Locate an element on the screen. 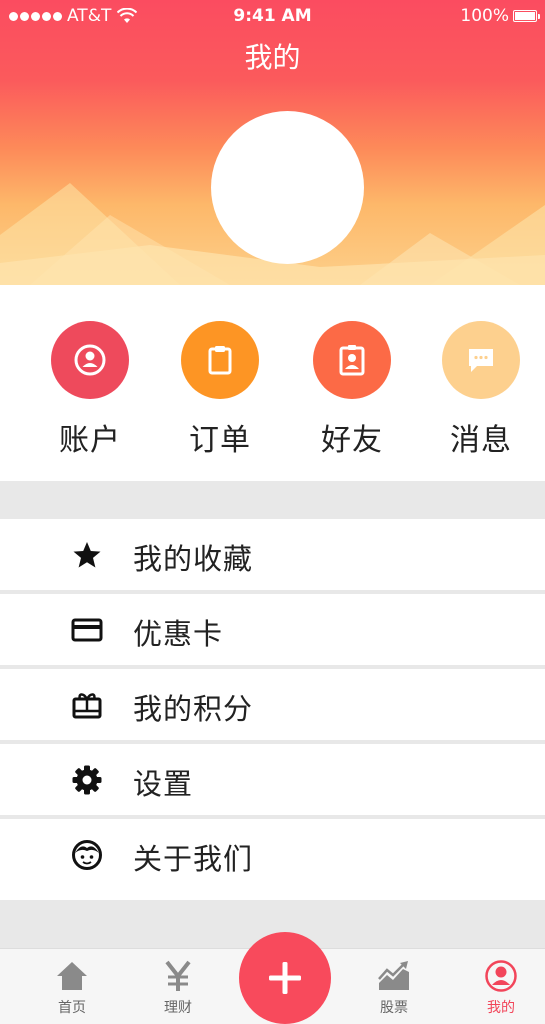  gear-icon is located at coordinates (87, 780).